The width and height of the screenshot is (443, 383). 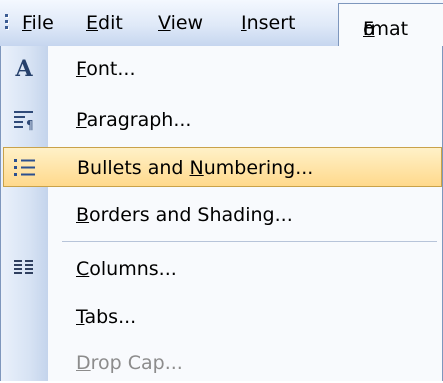 I want to click on toolbar-grip-icon, so click(x=7, y=25).